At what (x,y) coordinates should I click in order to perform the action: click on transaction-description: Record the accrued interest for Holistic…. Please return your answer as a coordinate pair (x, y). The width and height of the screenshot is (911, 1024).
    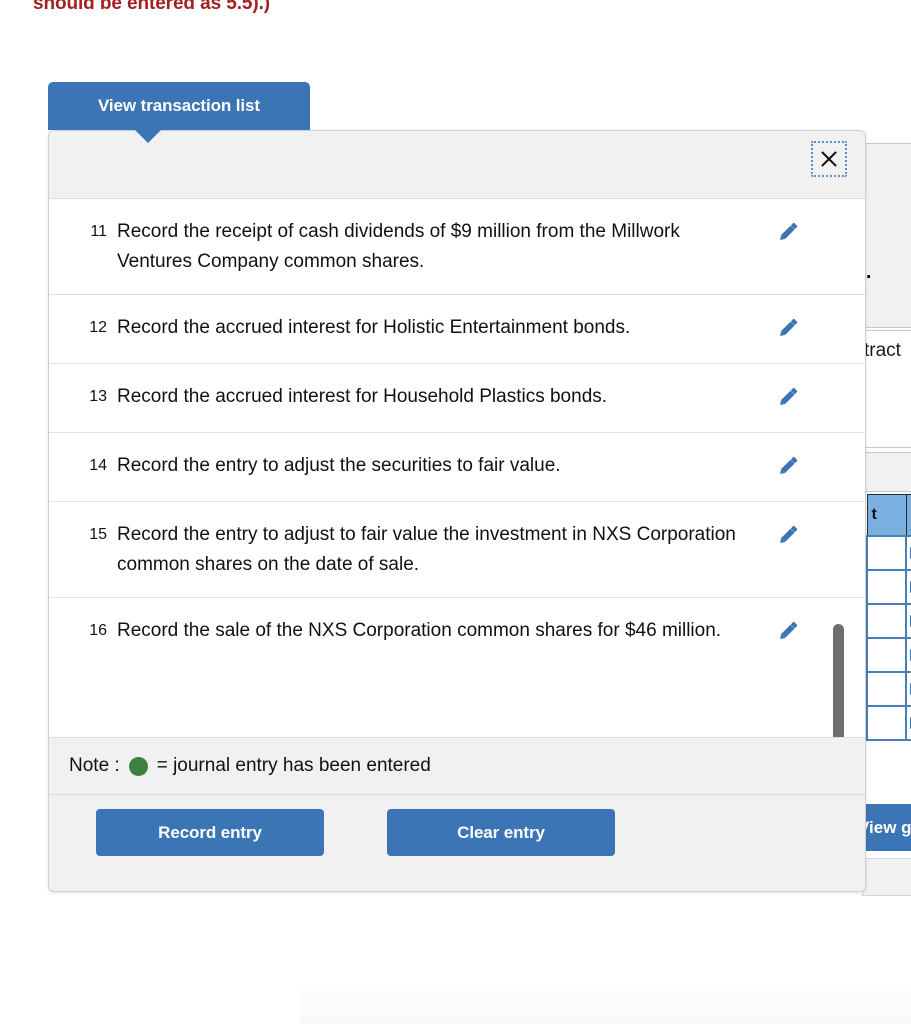
    Looking at the image, I should click on (374, 327).